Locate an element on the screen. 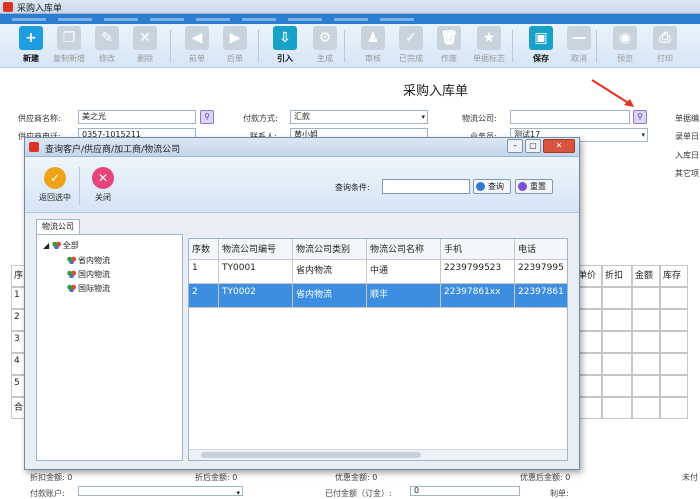 The width and height of the screenshot is (700, 499). table-cell: 22397861xx is located at coordinates (478, 296).